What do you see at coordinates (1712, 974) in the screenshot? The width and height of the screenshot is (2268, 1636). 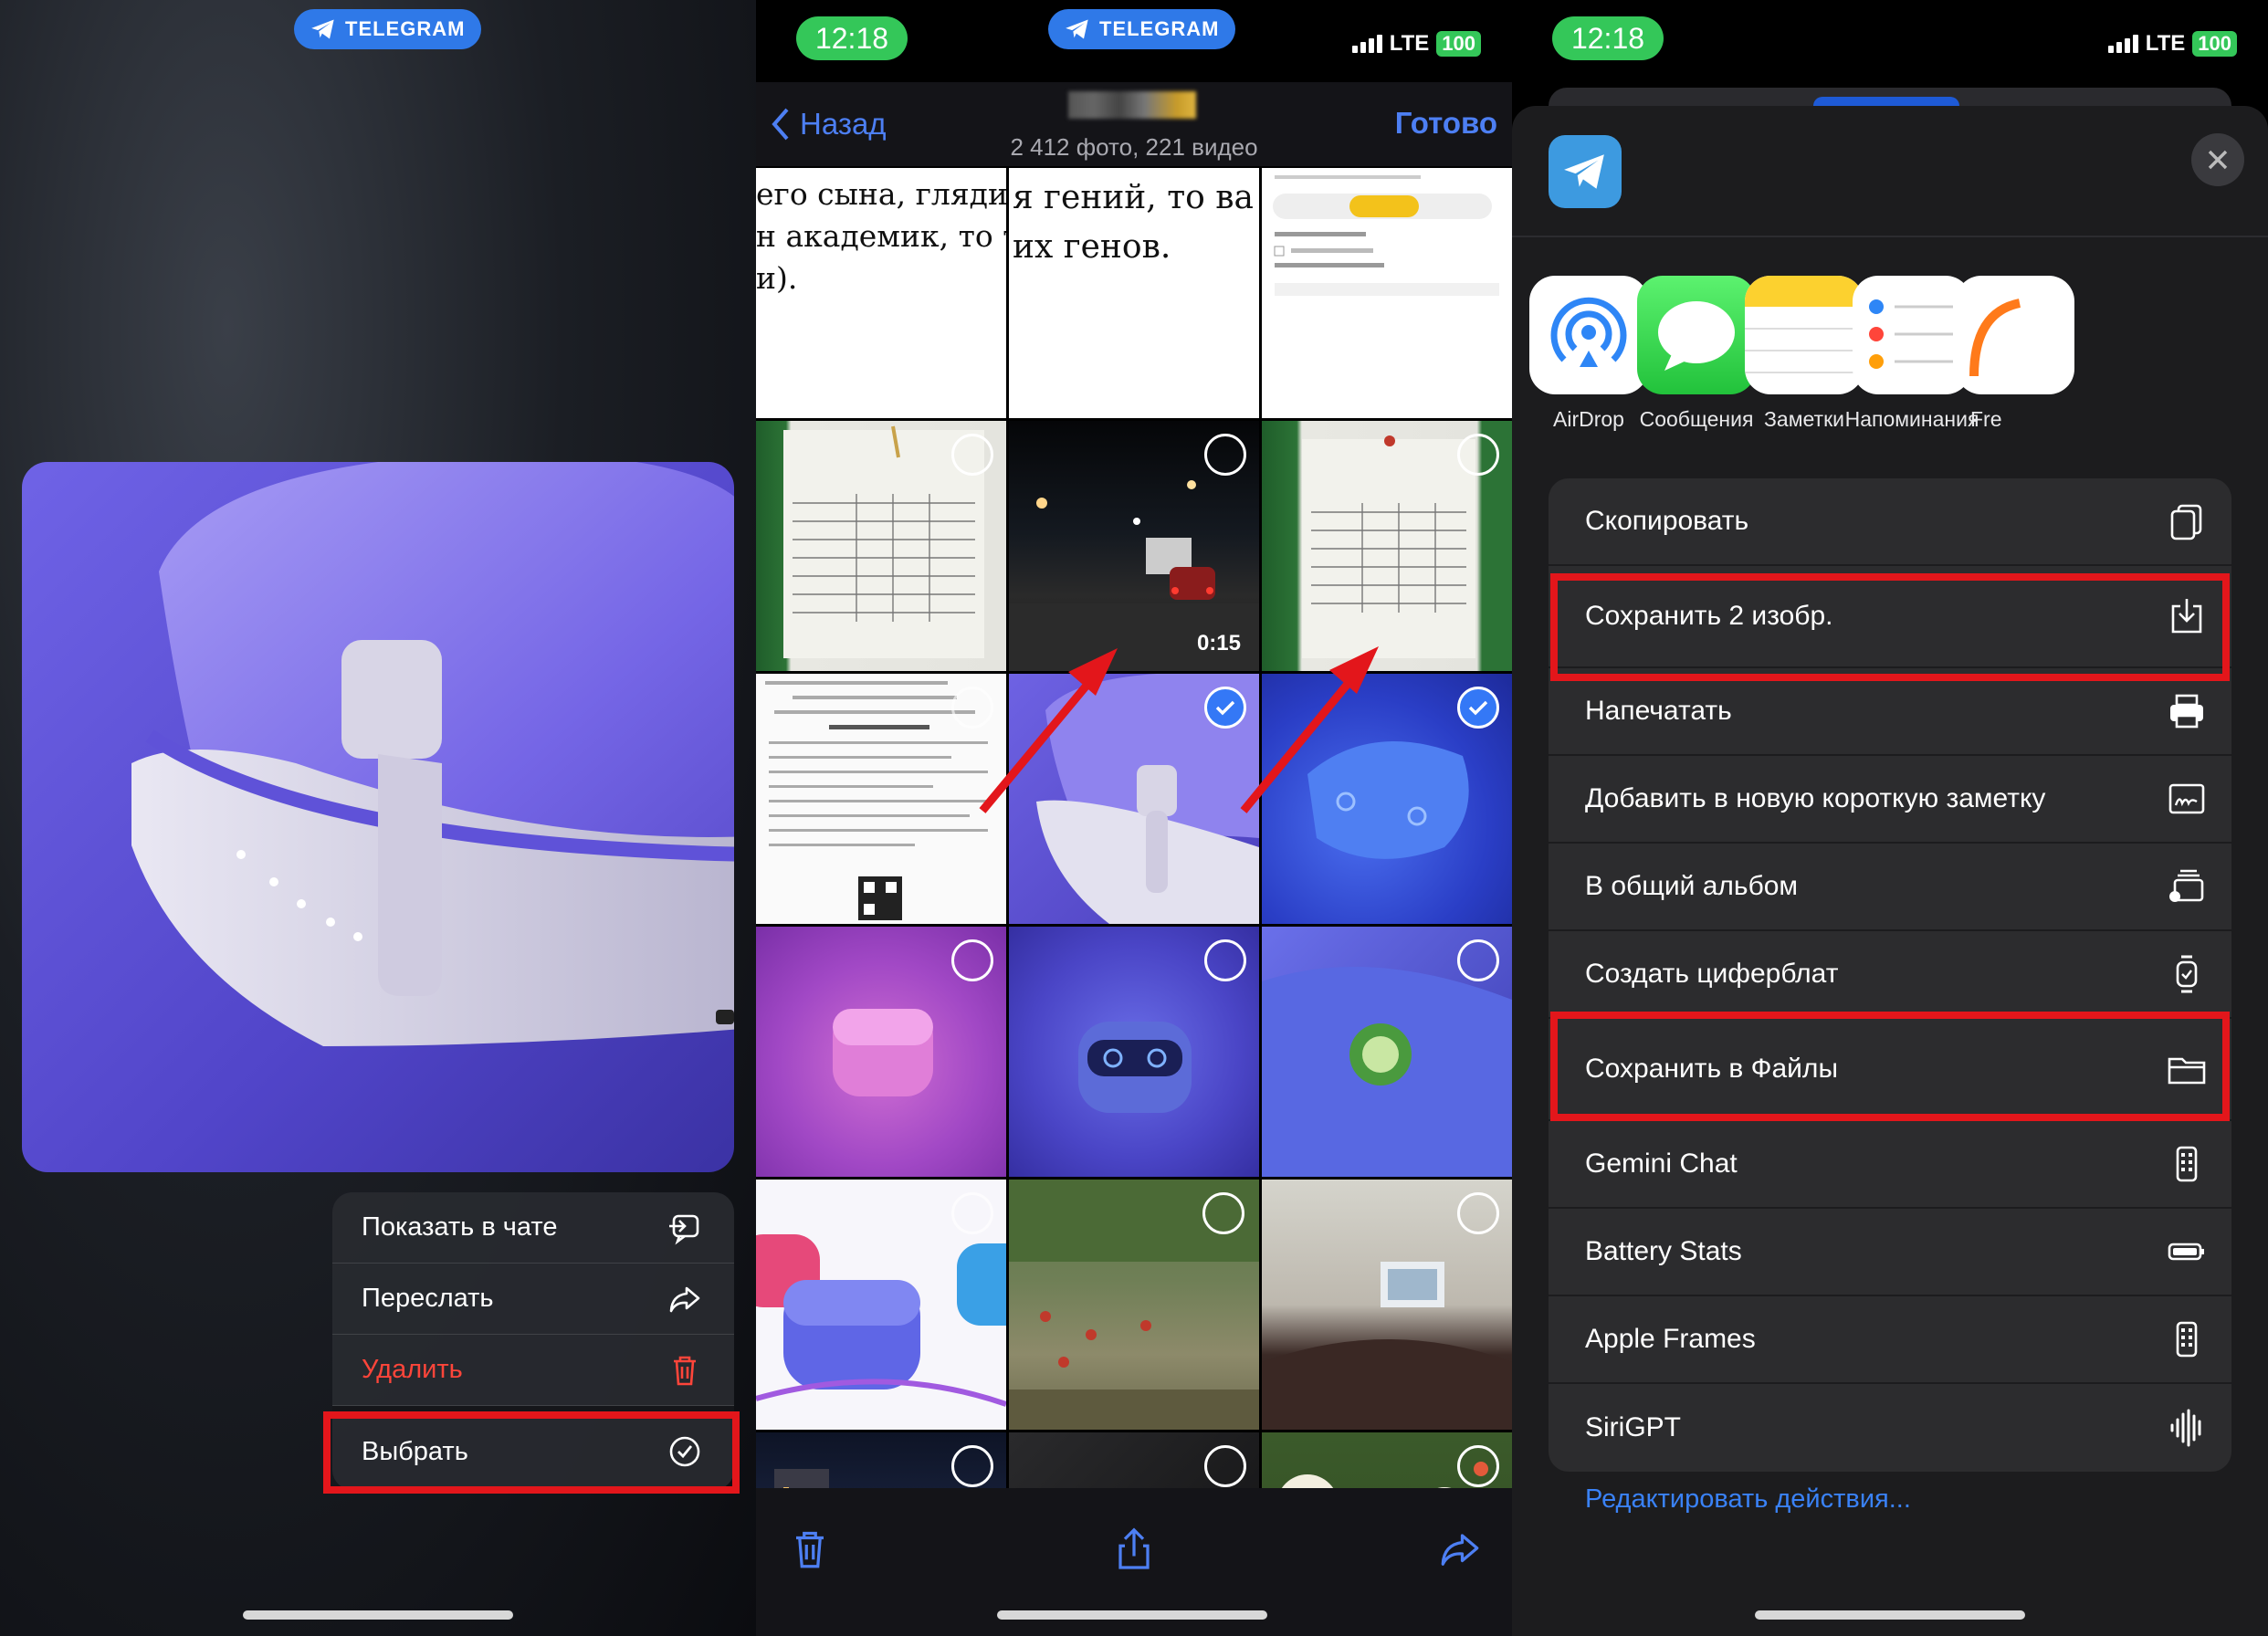 I see `action-label: Создать циферблат` at bounding box center [1712, 974].